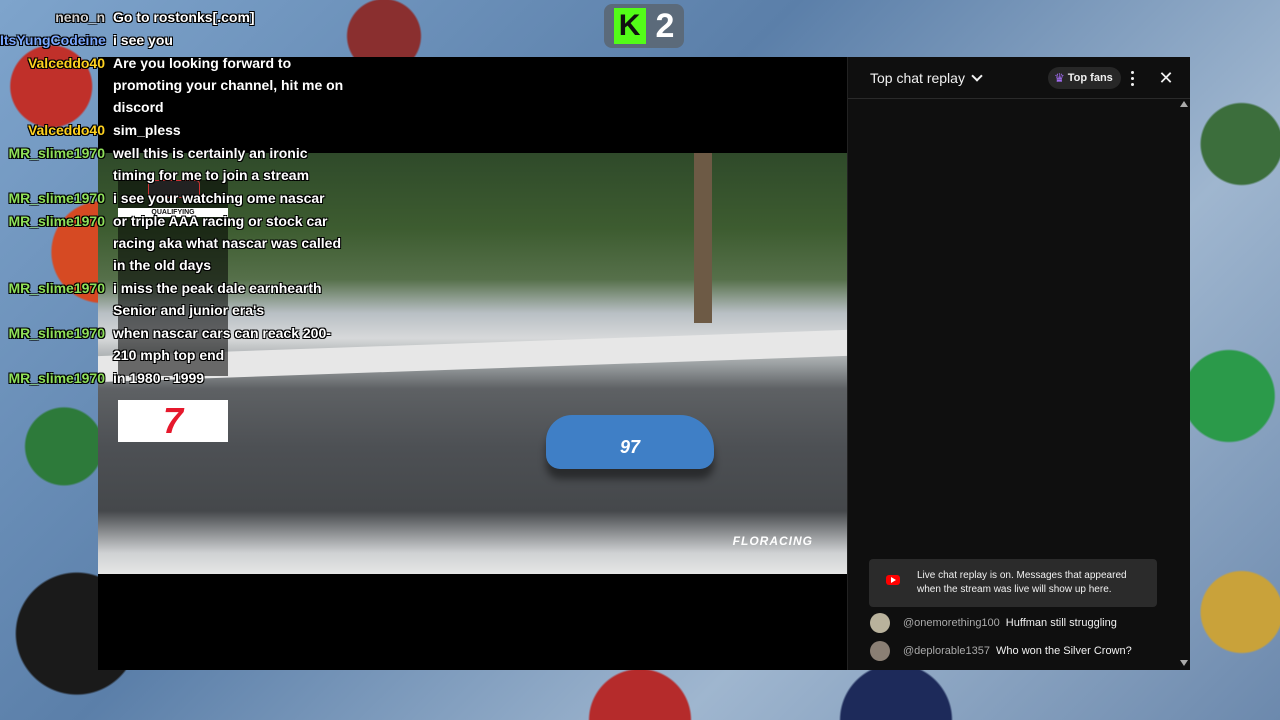 This screenshot has width=1280, height=720. I want to click on viewer-count: 2, so click(665, 25).